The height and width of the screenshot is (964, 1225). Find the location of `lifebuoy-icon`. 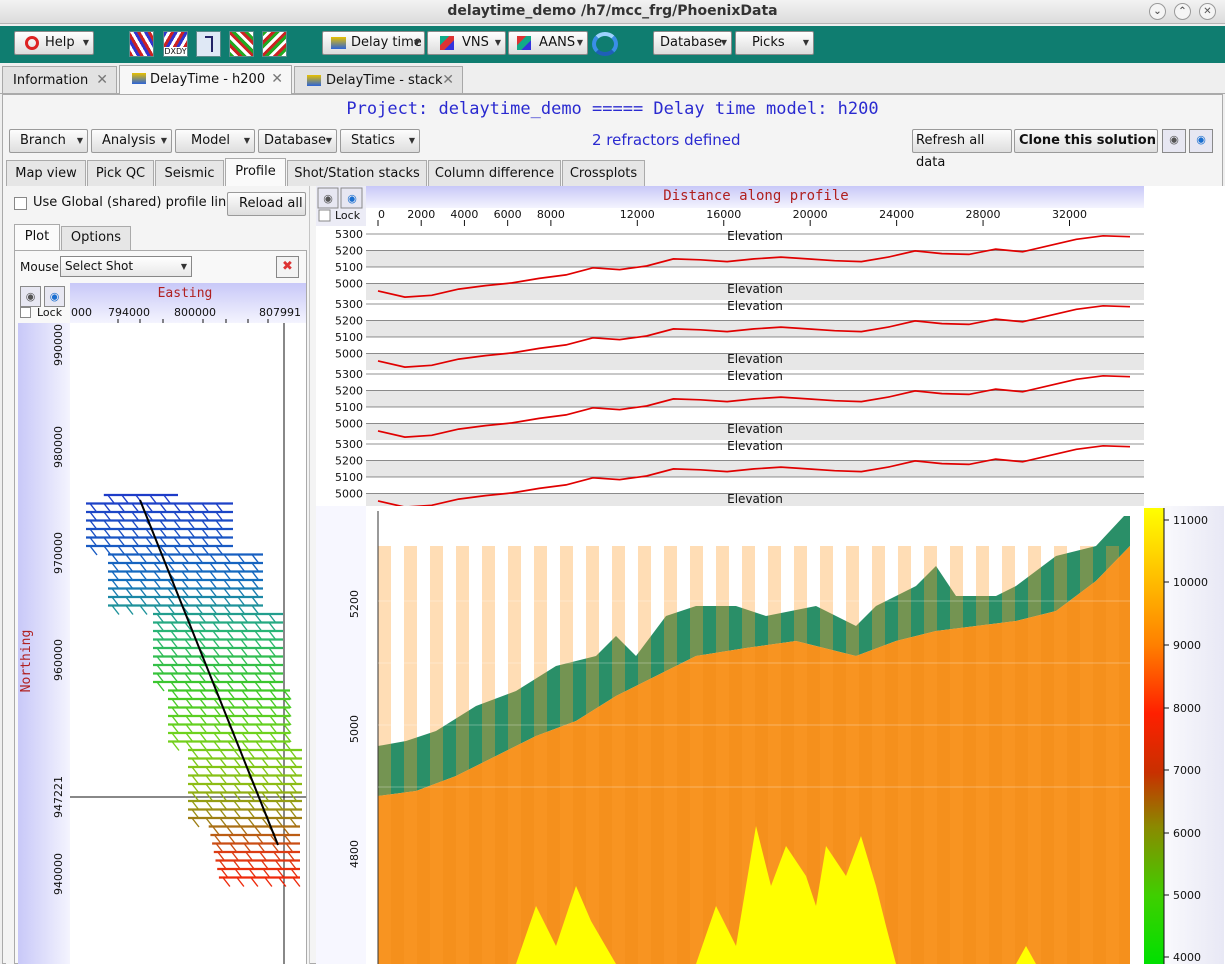

lifebuoy-icon is located at coordinates (32, 43).